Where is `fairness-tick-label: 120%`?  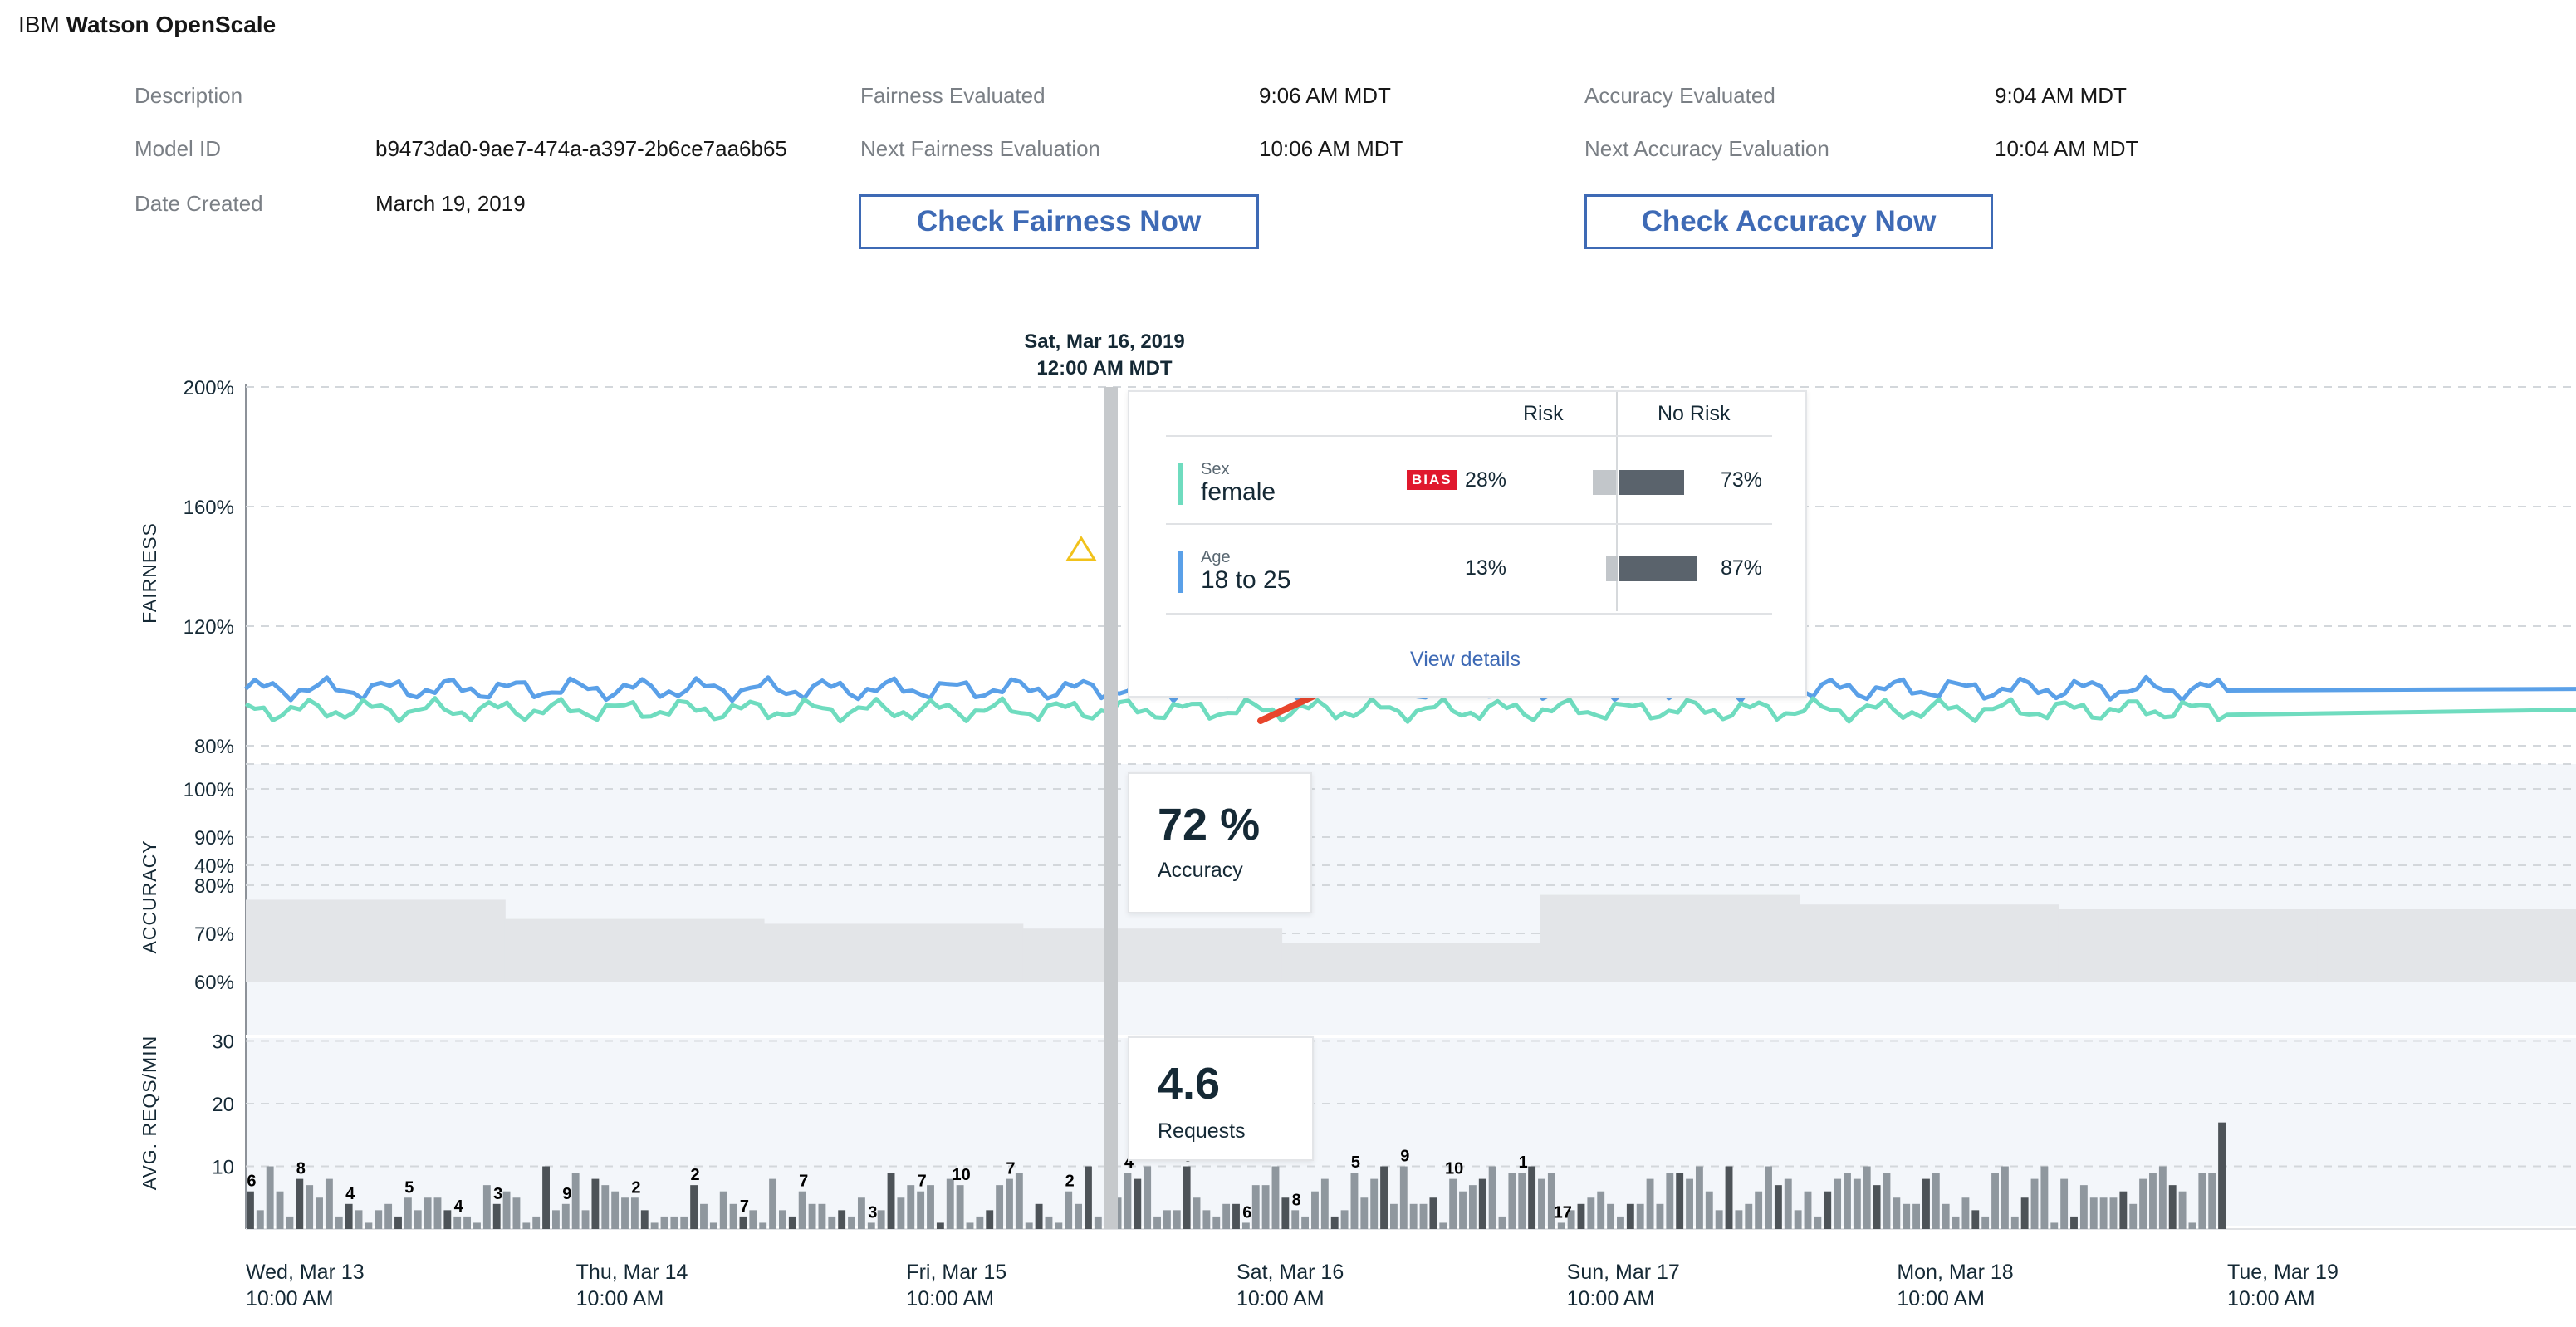
fairness-tick-label: 120% is located at coordinates (209, 627).